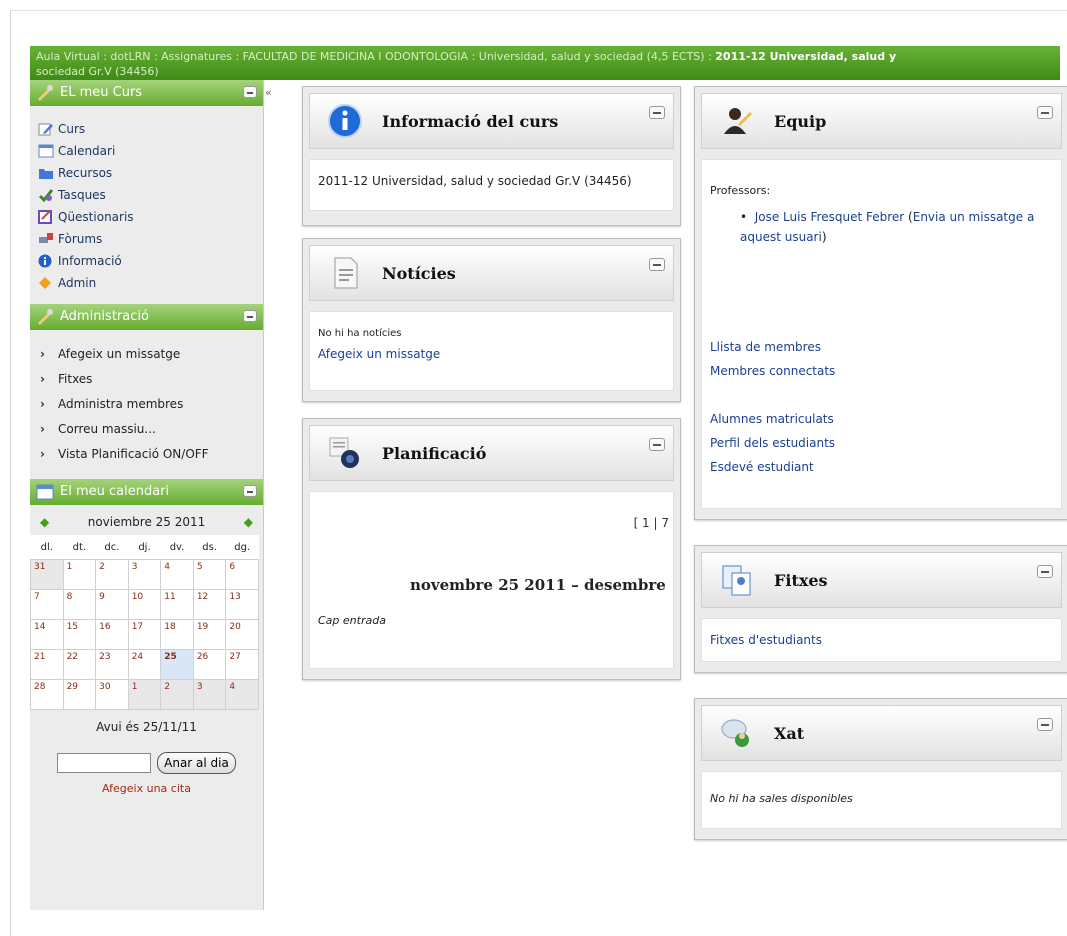 The width and height of the screenshot is (1067, 936). I want to click on calendar-day: 28, so click(47, 694).